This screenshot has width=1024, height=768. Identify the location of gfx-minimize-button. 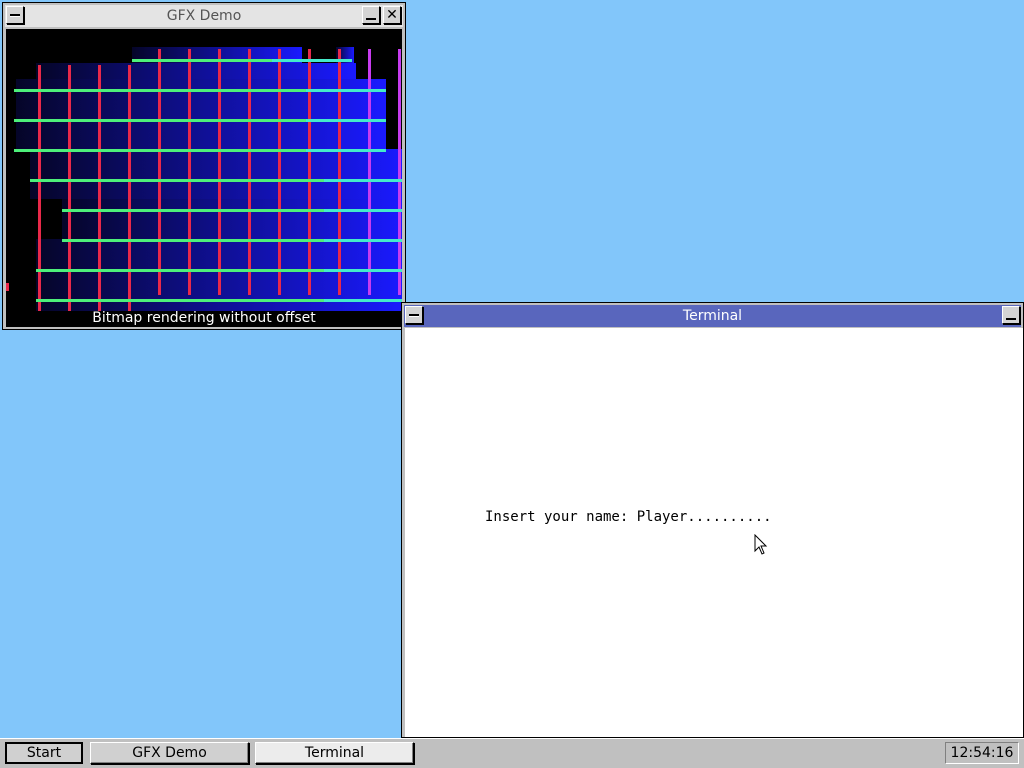
(371, 15).